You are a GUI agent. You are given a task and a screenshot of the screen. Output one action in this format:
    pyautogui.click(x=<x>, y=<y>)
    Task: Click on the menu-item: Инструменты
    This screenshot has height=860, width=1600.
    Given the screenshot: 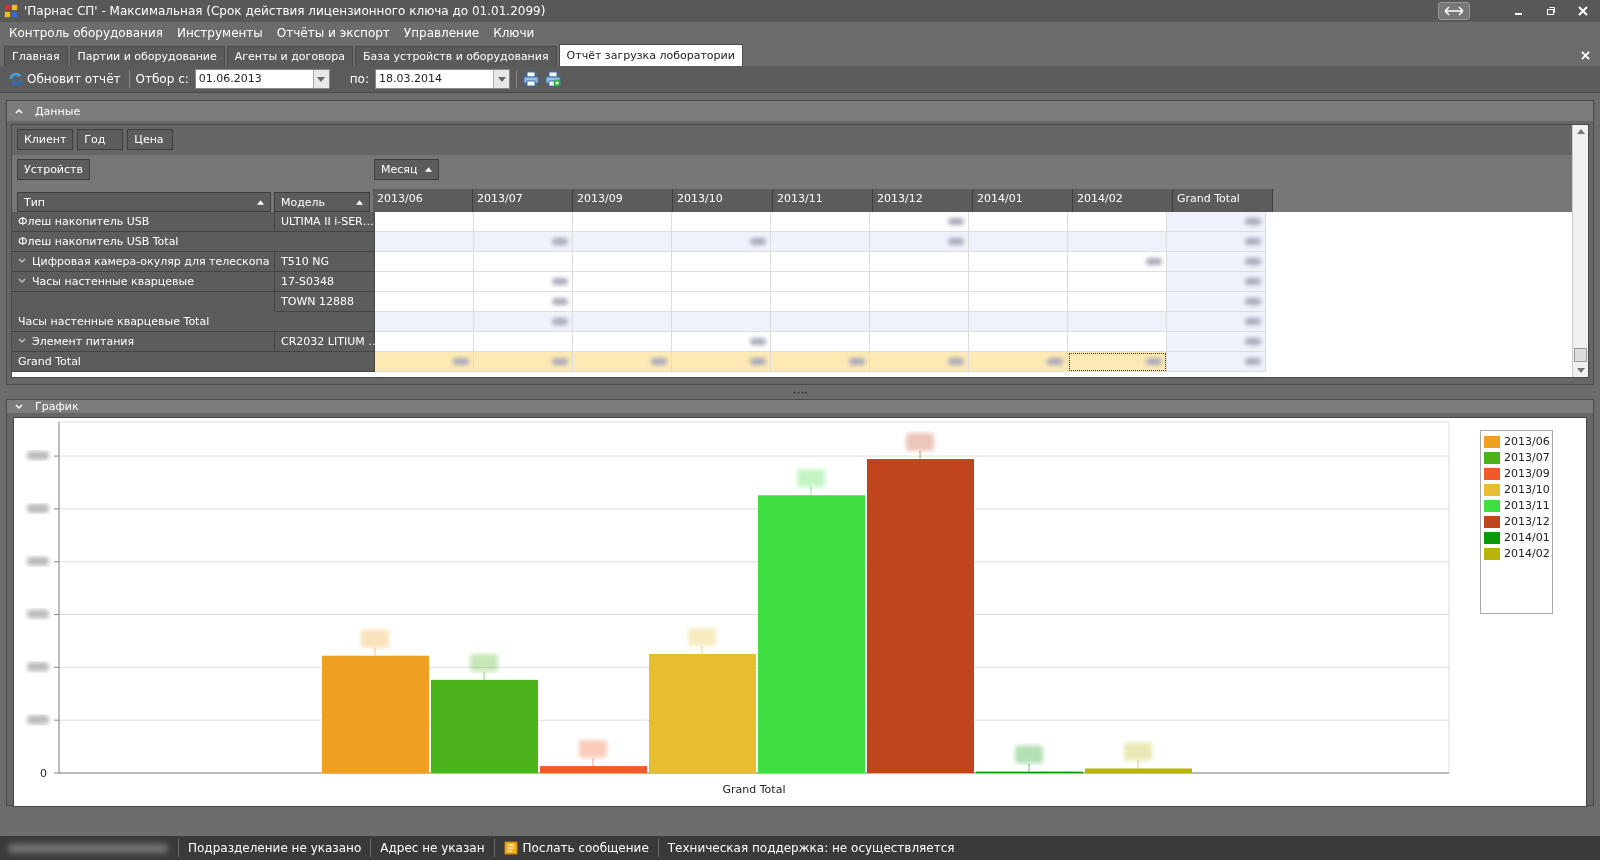 What is the action you would take?
    pyautogui.click(x=219, y=33)
    